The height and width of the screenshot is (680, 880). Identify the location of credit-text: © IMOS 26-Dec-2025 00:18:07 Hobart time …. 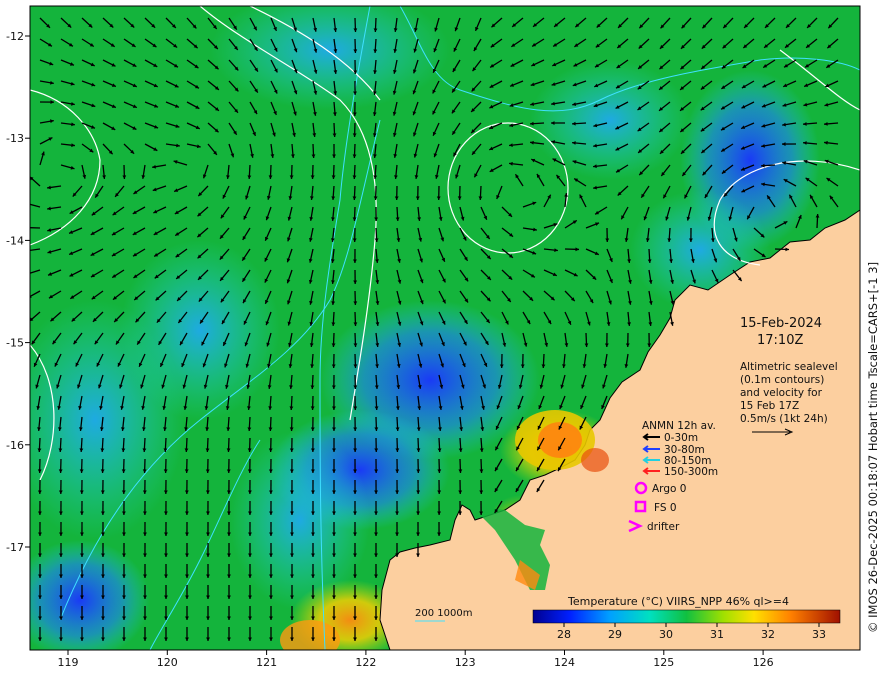
(873, 447).